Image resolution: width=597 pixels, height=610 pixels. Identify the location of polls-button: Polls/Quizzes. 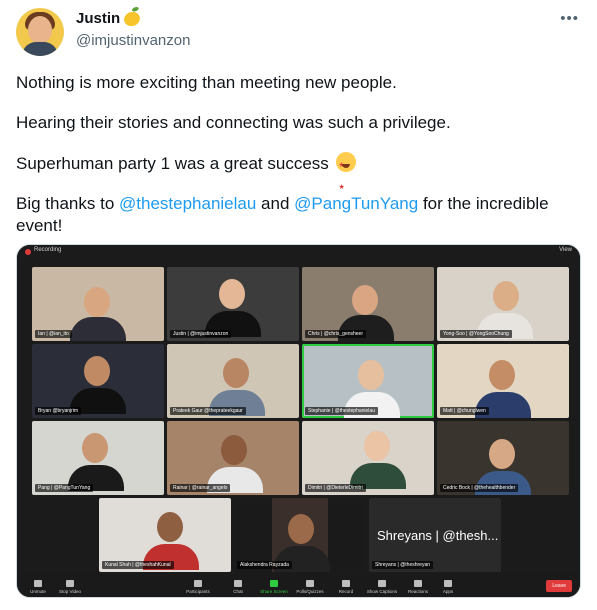
(310, 587).